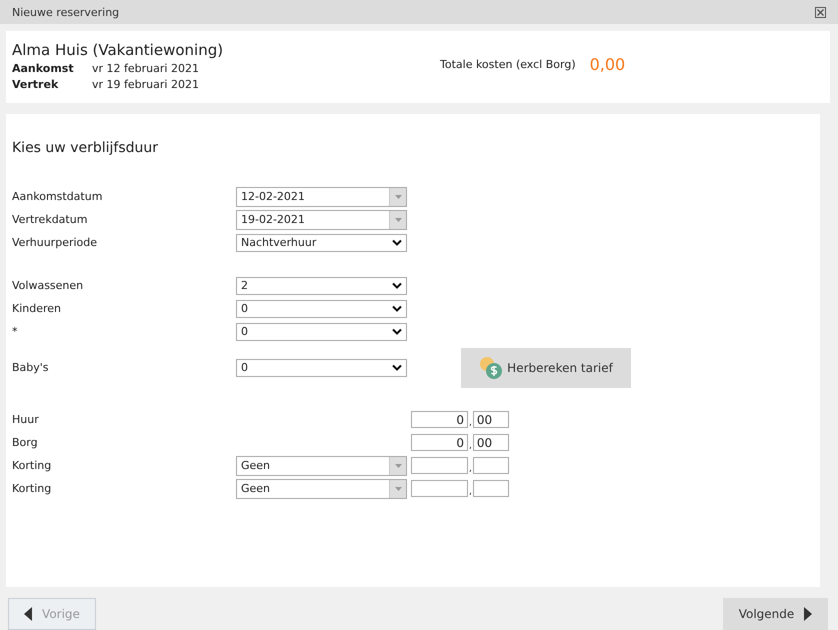 The width and height of the screenshot is (838, 630). What do you see at coordinates (775, 614) in the screenshot?
I see `next-button: Volgende` at bounding box center [775, 614].